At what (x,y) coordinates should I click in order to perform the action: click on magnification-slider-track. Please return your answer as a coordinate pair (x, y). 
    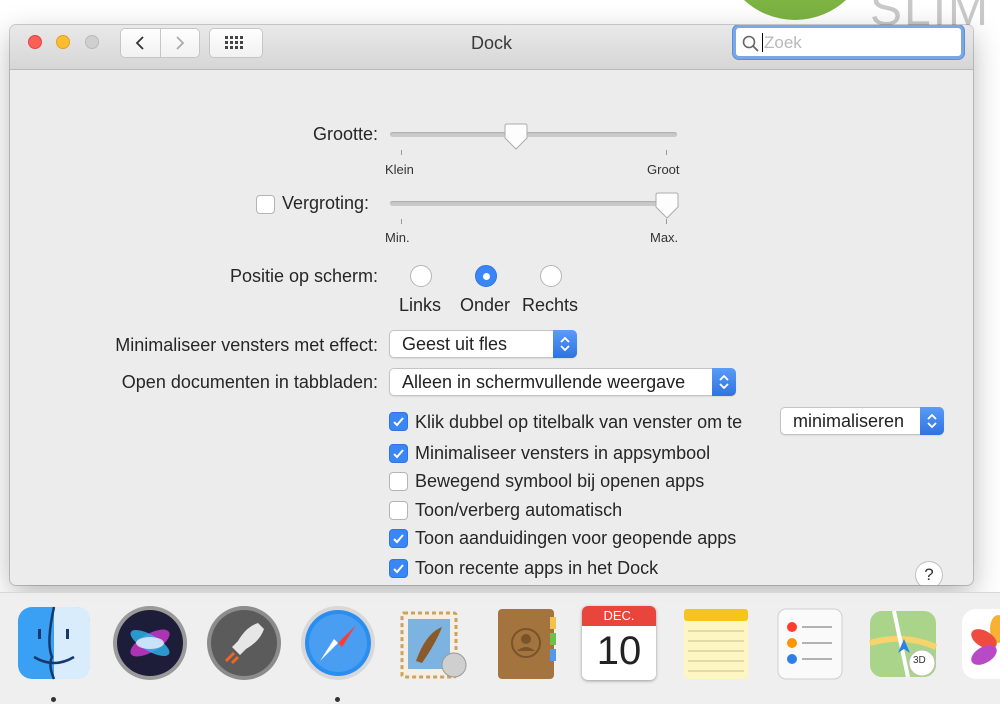
    Looking at the image, I should click on (533, 203).